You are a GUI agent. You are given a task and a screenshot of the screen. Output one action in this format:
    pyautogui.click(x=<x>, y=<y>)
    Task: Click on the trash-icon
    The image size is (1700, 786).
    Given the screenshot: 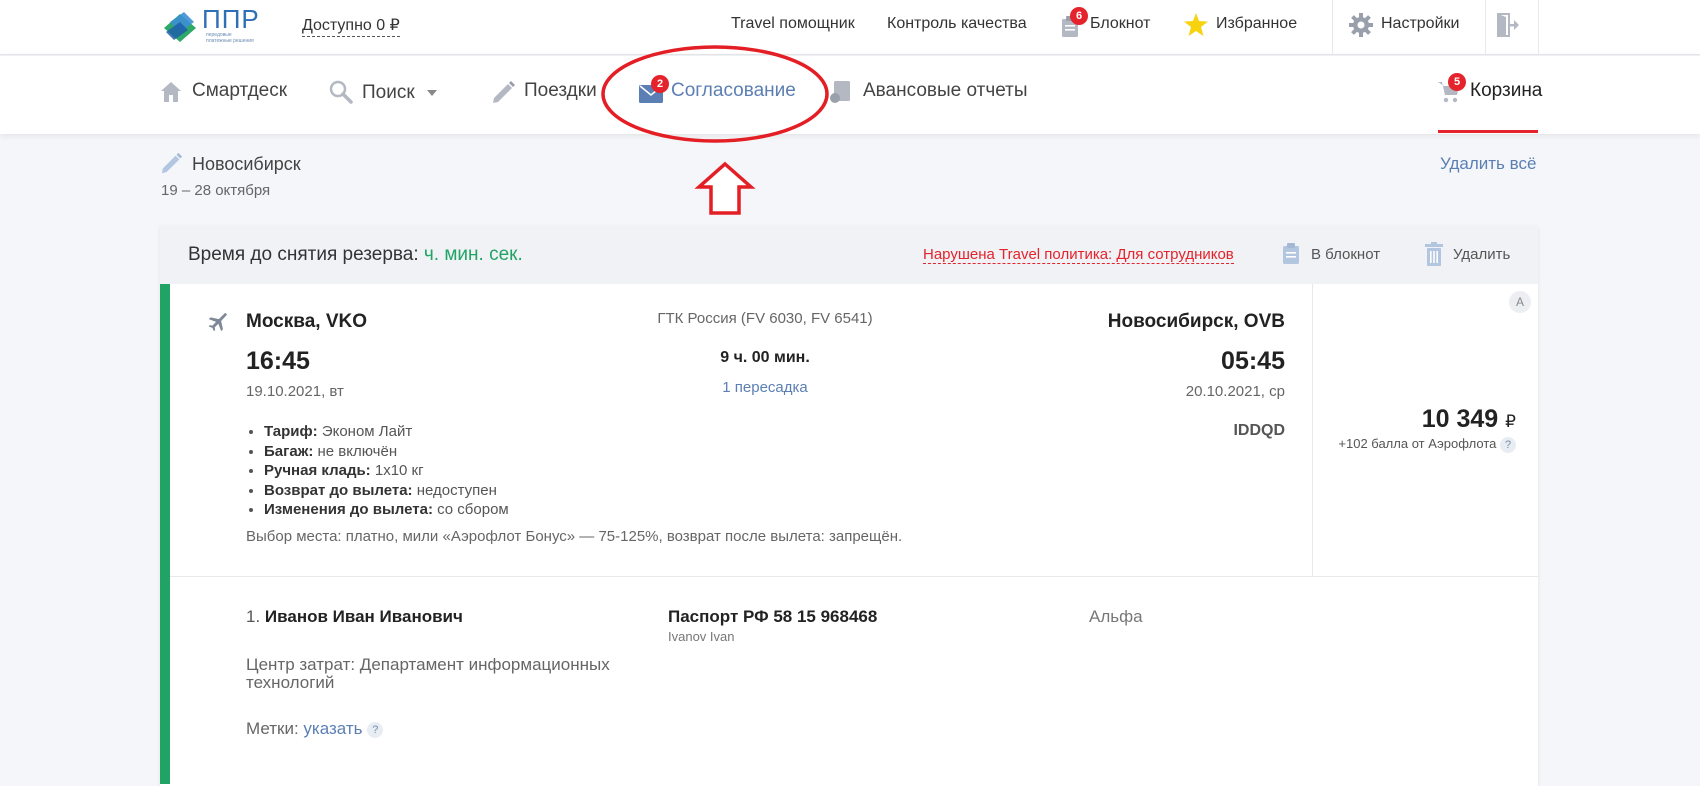 What is the action you would take?
    pyautogui.click(x=1434, y=254)
    